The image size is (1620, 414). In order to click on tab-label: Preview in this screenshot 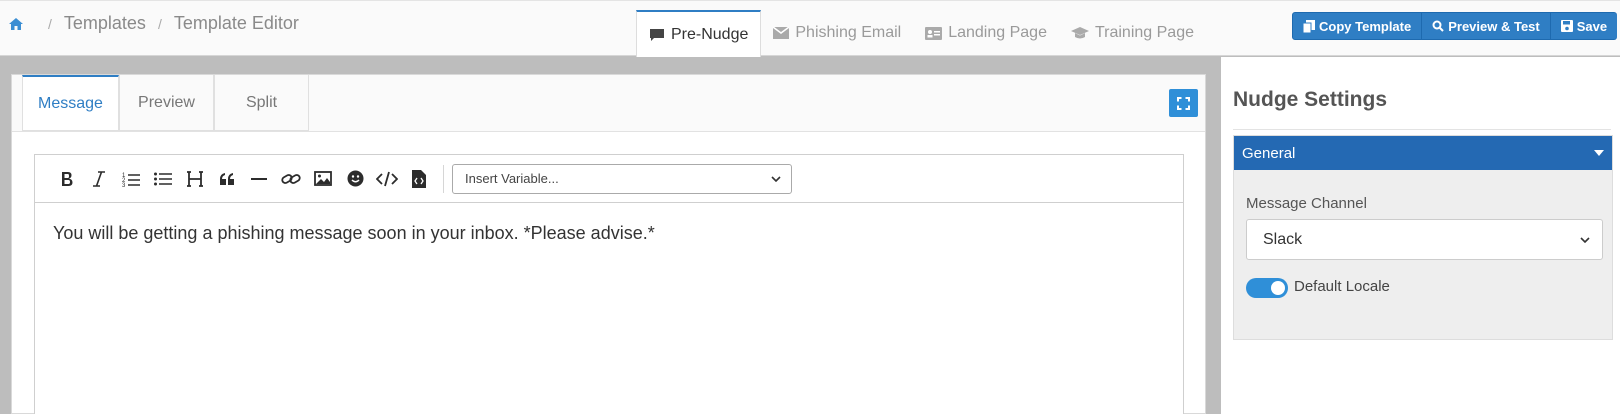, I will do `click(166, 102)`.